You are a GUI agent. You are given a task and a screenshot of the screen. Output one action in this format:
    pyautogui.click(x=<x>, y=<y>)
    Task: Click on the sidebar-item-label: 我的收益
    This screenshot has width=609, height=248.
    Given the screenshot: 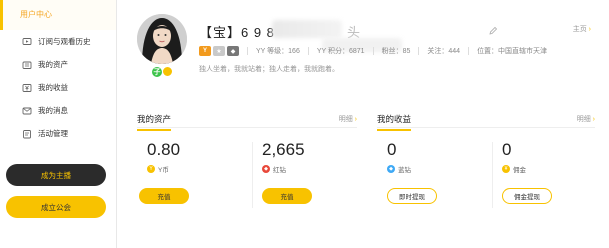 What is the action you would take?
    pyautogui.click(x=53, y=87)
    